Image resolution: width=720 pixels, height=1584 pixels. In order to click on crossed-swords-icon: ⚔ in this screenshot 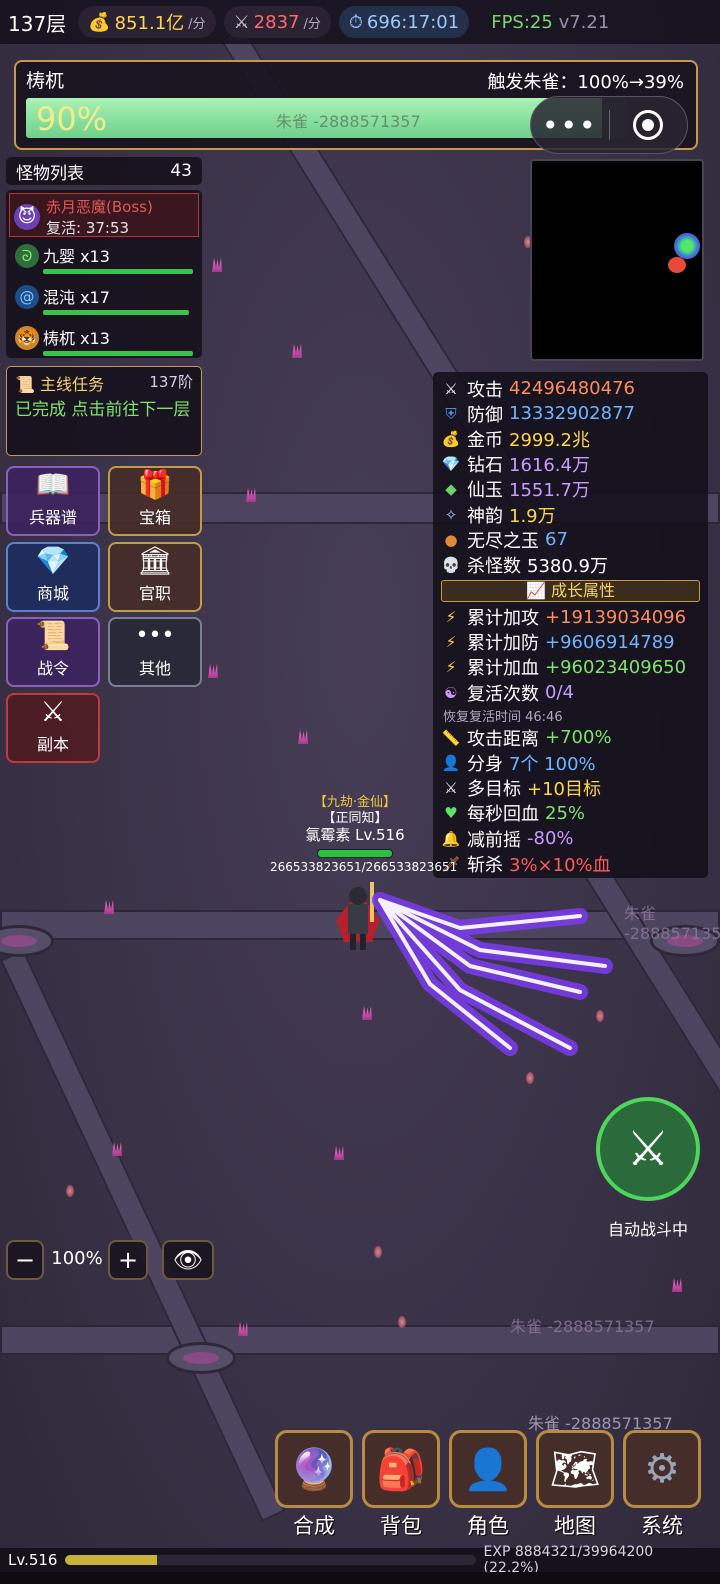, I will do `click(53, 711)`.